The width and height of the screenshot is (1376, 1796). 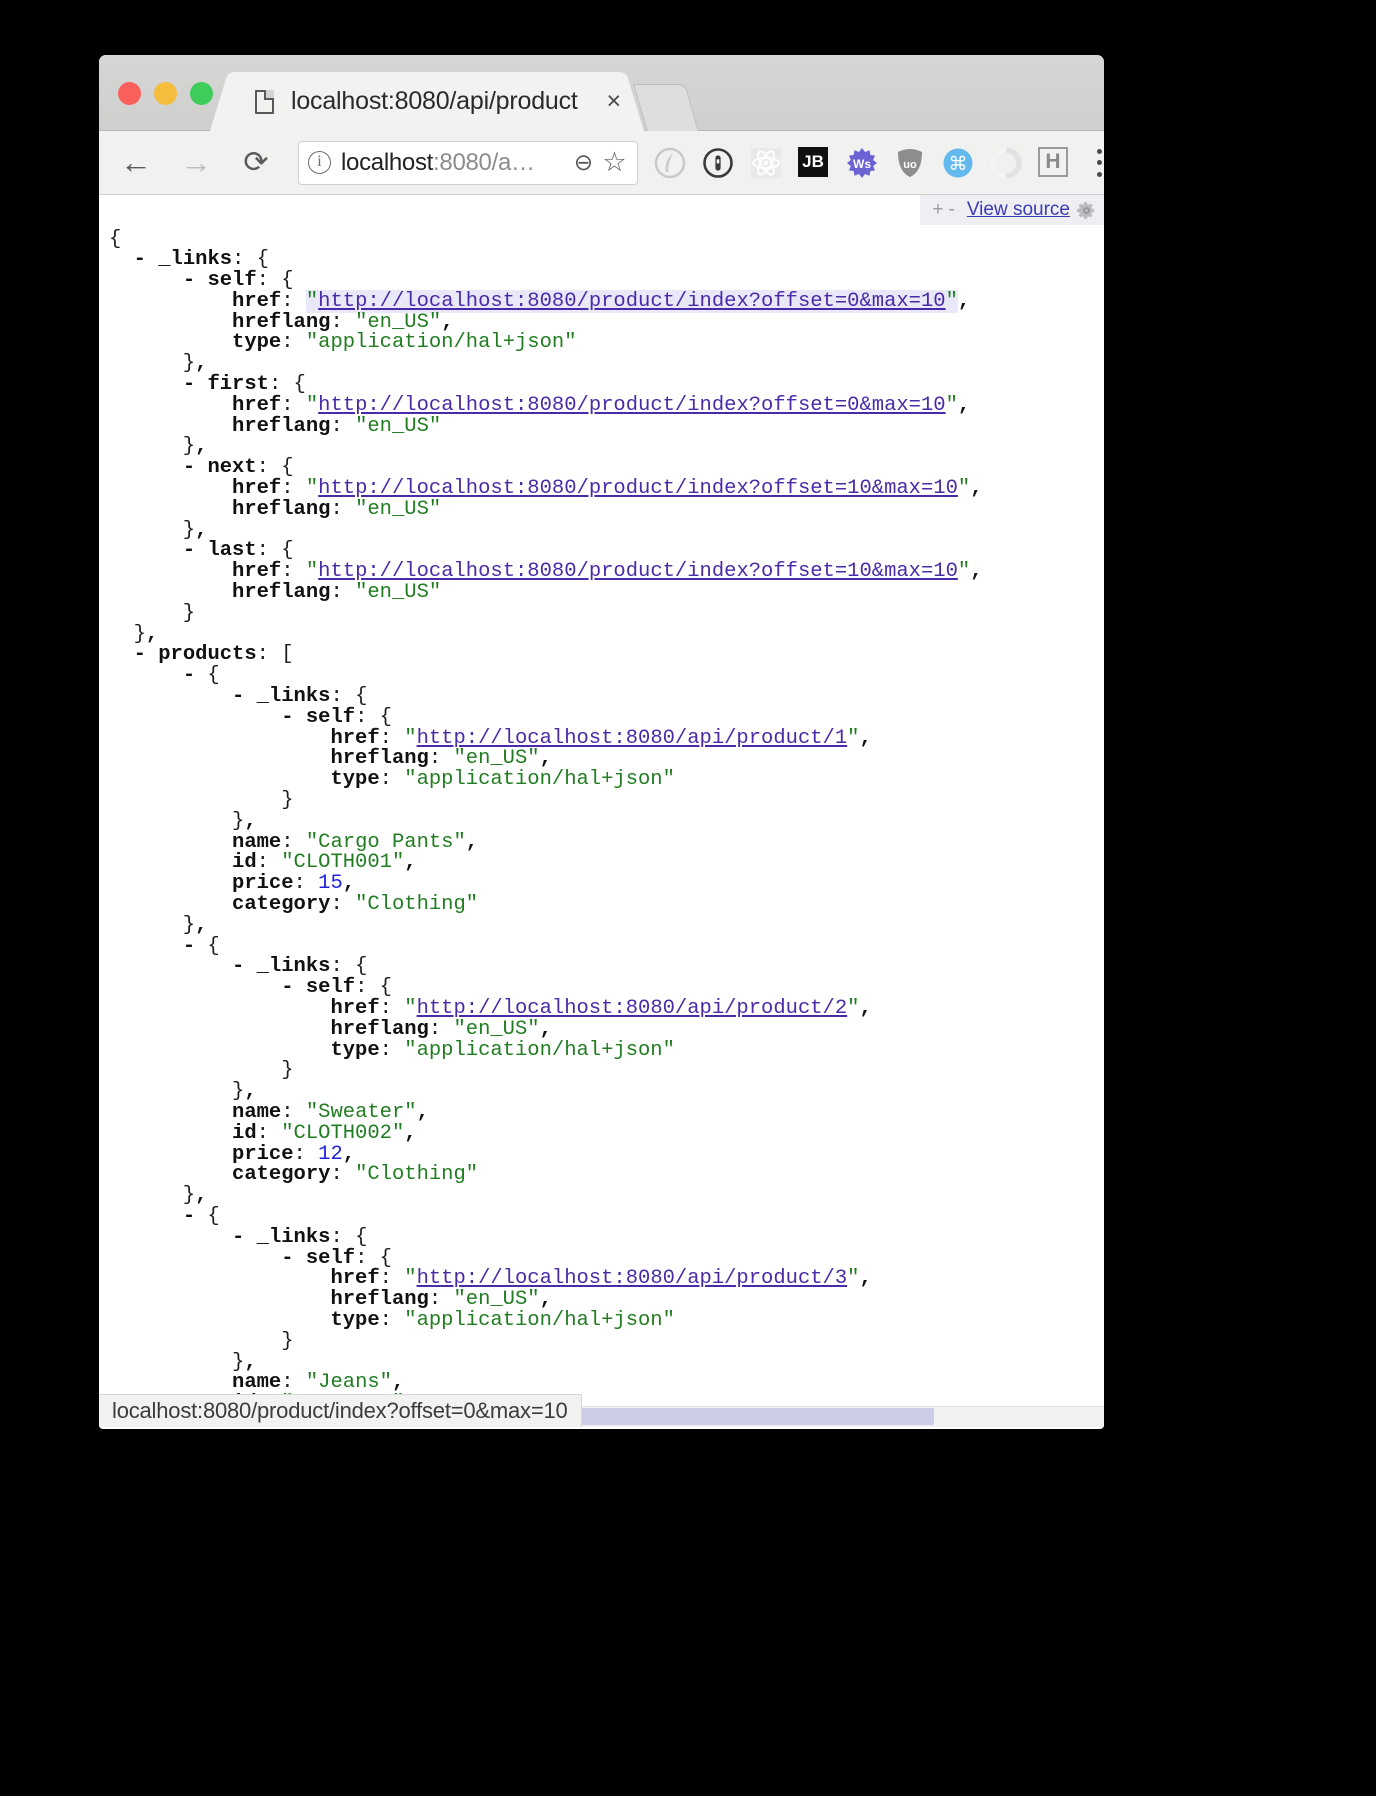 I want to click on json-link: http://localhost:8080/api/product/2, so click(x=632, y=1008).